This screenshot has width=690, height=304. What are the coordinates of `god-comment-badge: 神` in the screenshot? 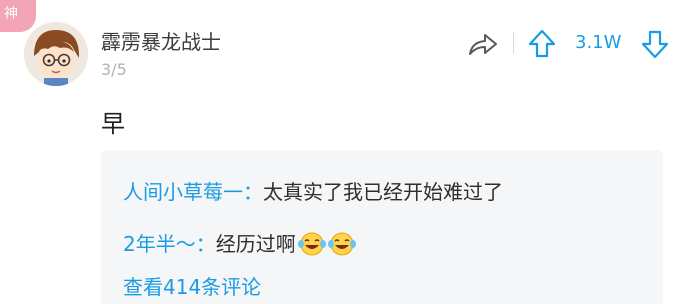 It's located at (18, 16).